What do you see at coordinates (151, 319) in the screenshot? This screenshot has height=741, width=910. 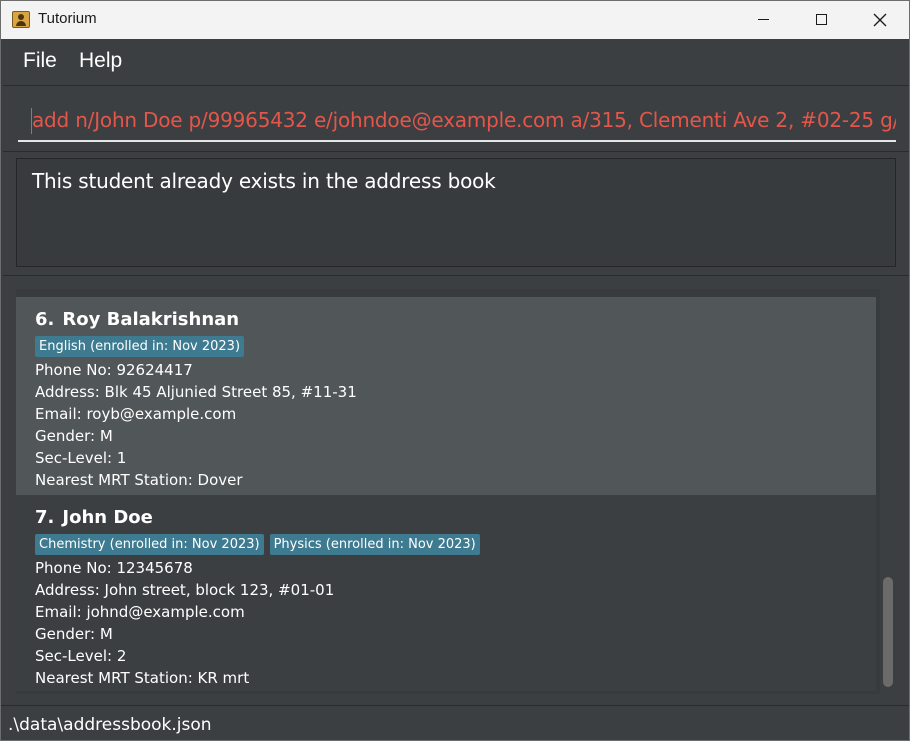 I see `student-name: Roy Balakrishnan` at bounding box center [151, 319].